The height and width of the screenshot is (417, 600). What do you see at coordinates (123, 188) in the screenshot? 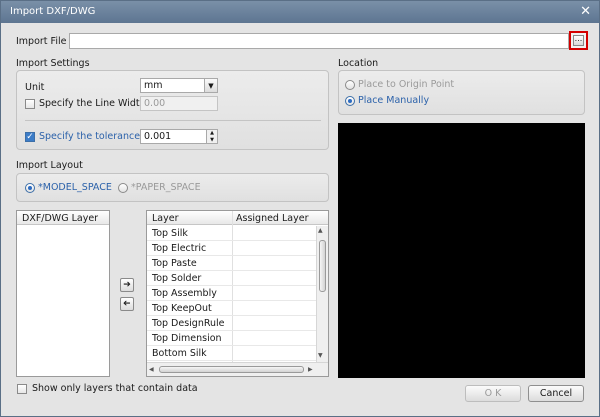
I see `radio-paper-space` at bounding box center [123, 188].